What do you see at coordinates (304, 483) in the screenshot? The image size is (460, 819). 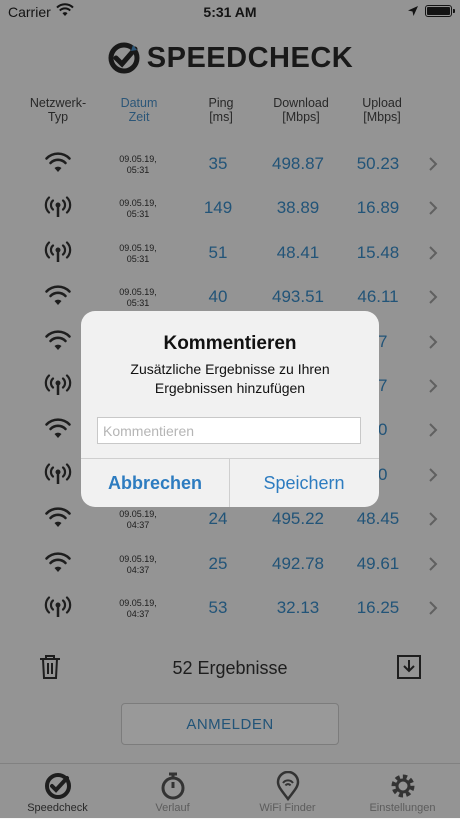 I see `save-button: Speichern` at bounding box center [304, 483].